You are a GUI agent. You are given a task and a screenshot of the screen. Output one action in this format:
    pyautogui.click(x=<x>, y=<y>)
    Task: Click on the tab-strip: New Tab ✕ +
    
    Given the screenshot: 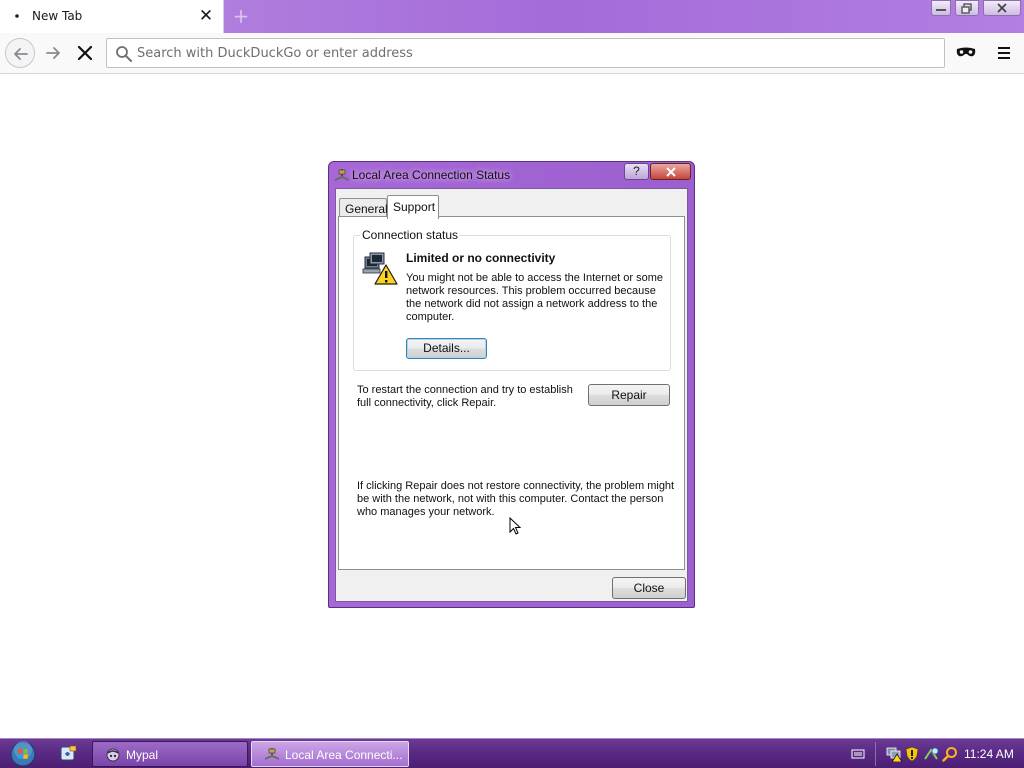 What is the action you would take?
    pyautogui.click(x=512, y=16)
    